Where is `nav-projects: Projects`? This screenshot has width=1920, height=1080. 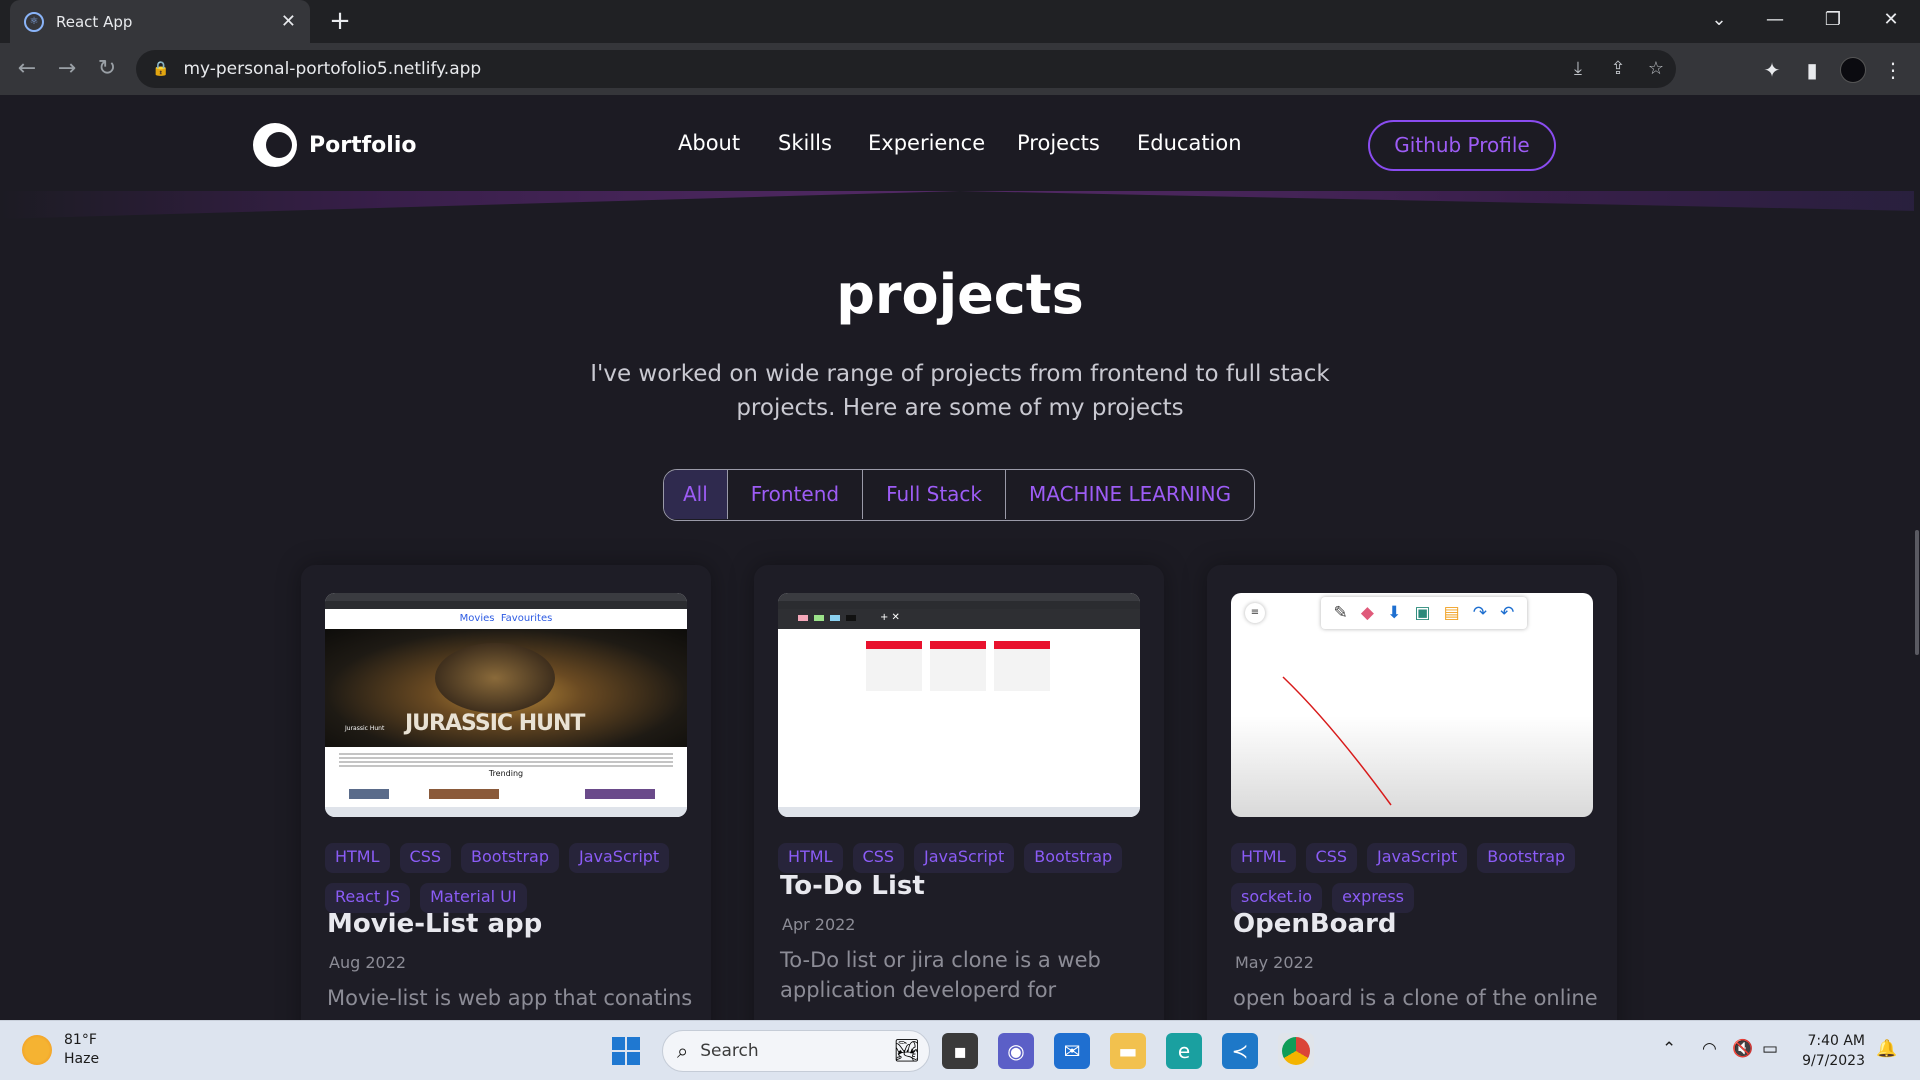 nav-projects: Projects is located at coordinates (1058, 143).